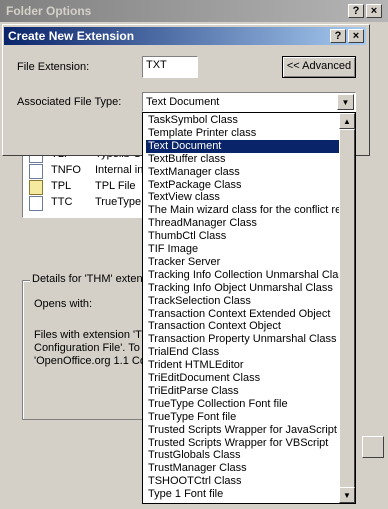 This screenshot has height=509, width=388. I want to click on dropdown-option: Tracking Info Object Unmarshal Class, so click(242, 288).